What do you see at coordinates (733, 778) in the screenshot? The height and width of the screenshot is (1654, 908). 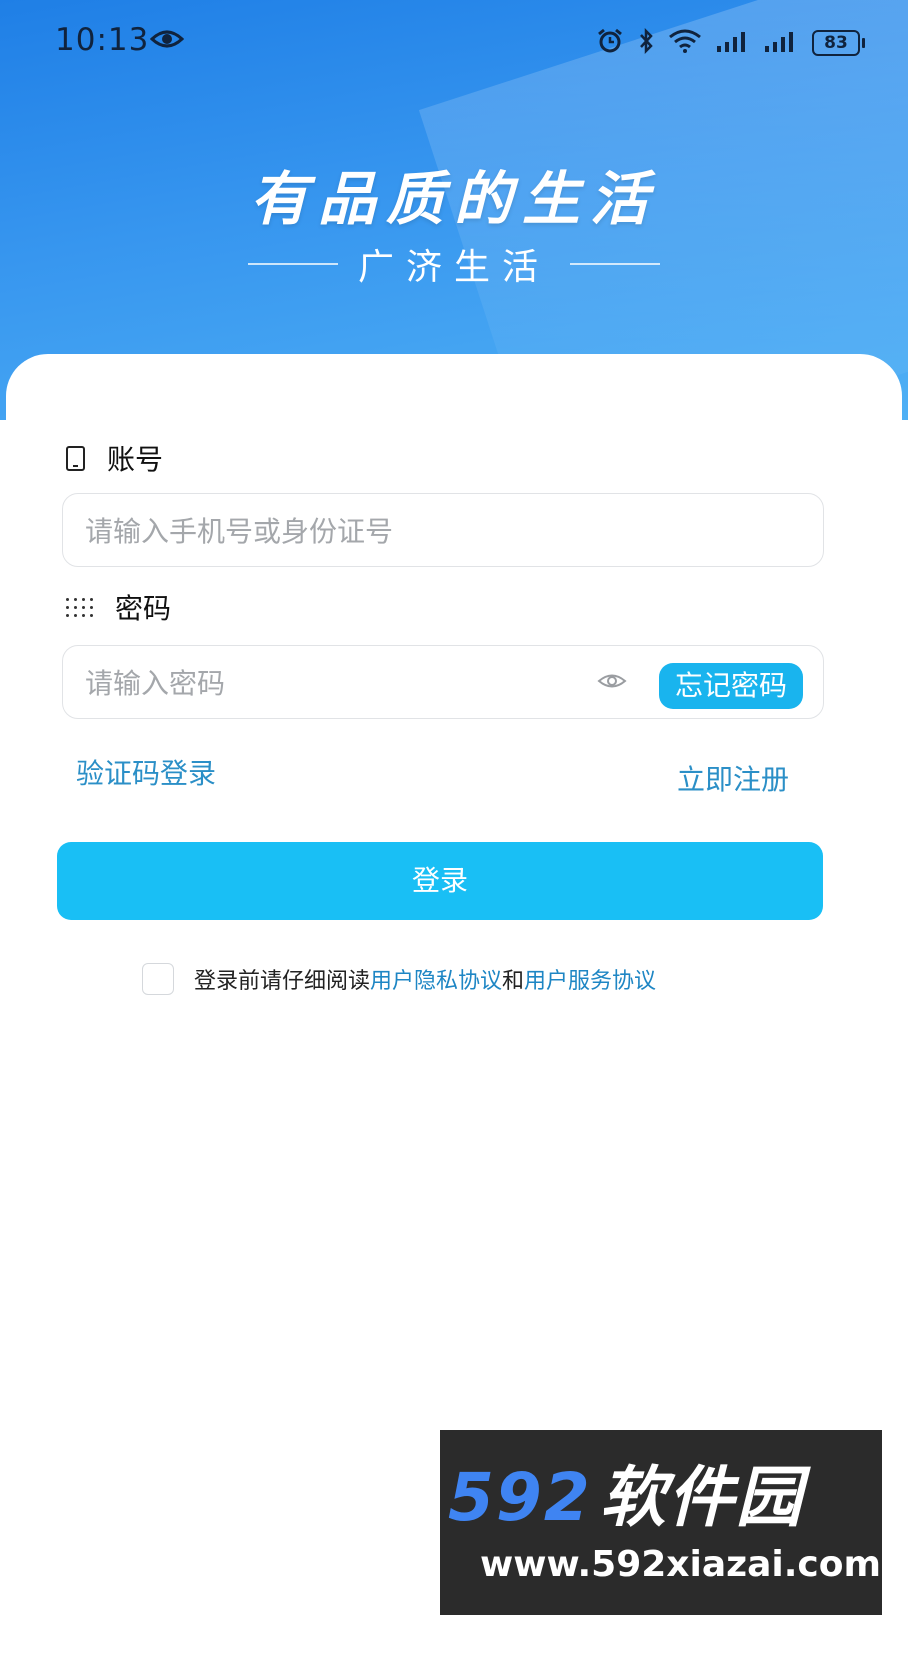 I see `register-link: 立即注册` at bounding box center [733, 778].